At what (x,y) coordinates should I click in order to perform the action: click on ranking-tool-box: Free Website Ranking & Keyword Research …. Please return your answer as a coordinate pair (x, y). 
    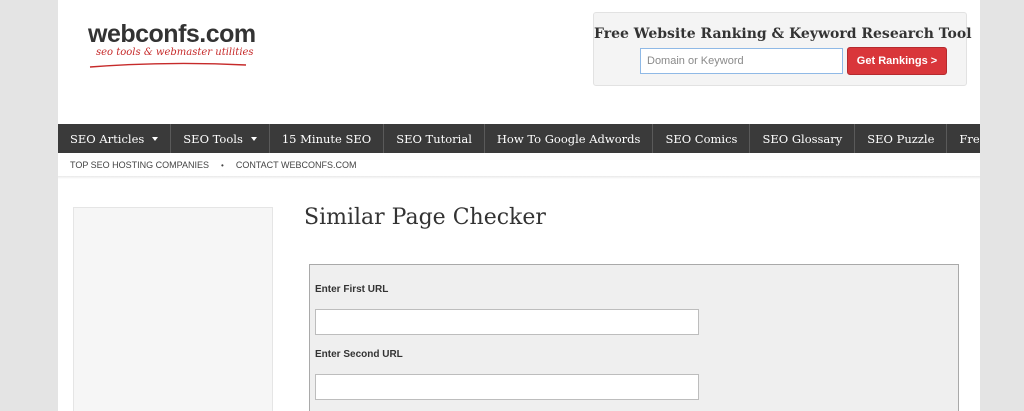
    Looking at the image, I should click on (782, 49).